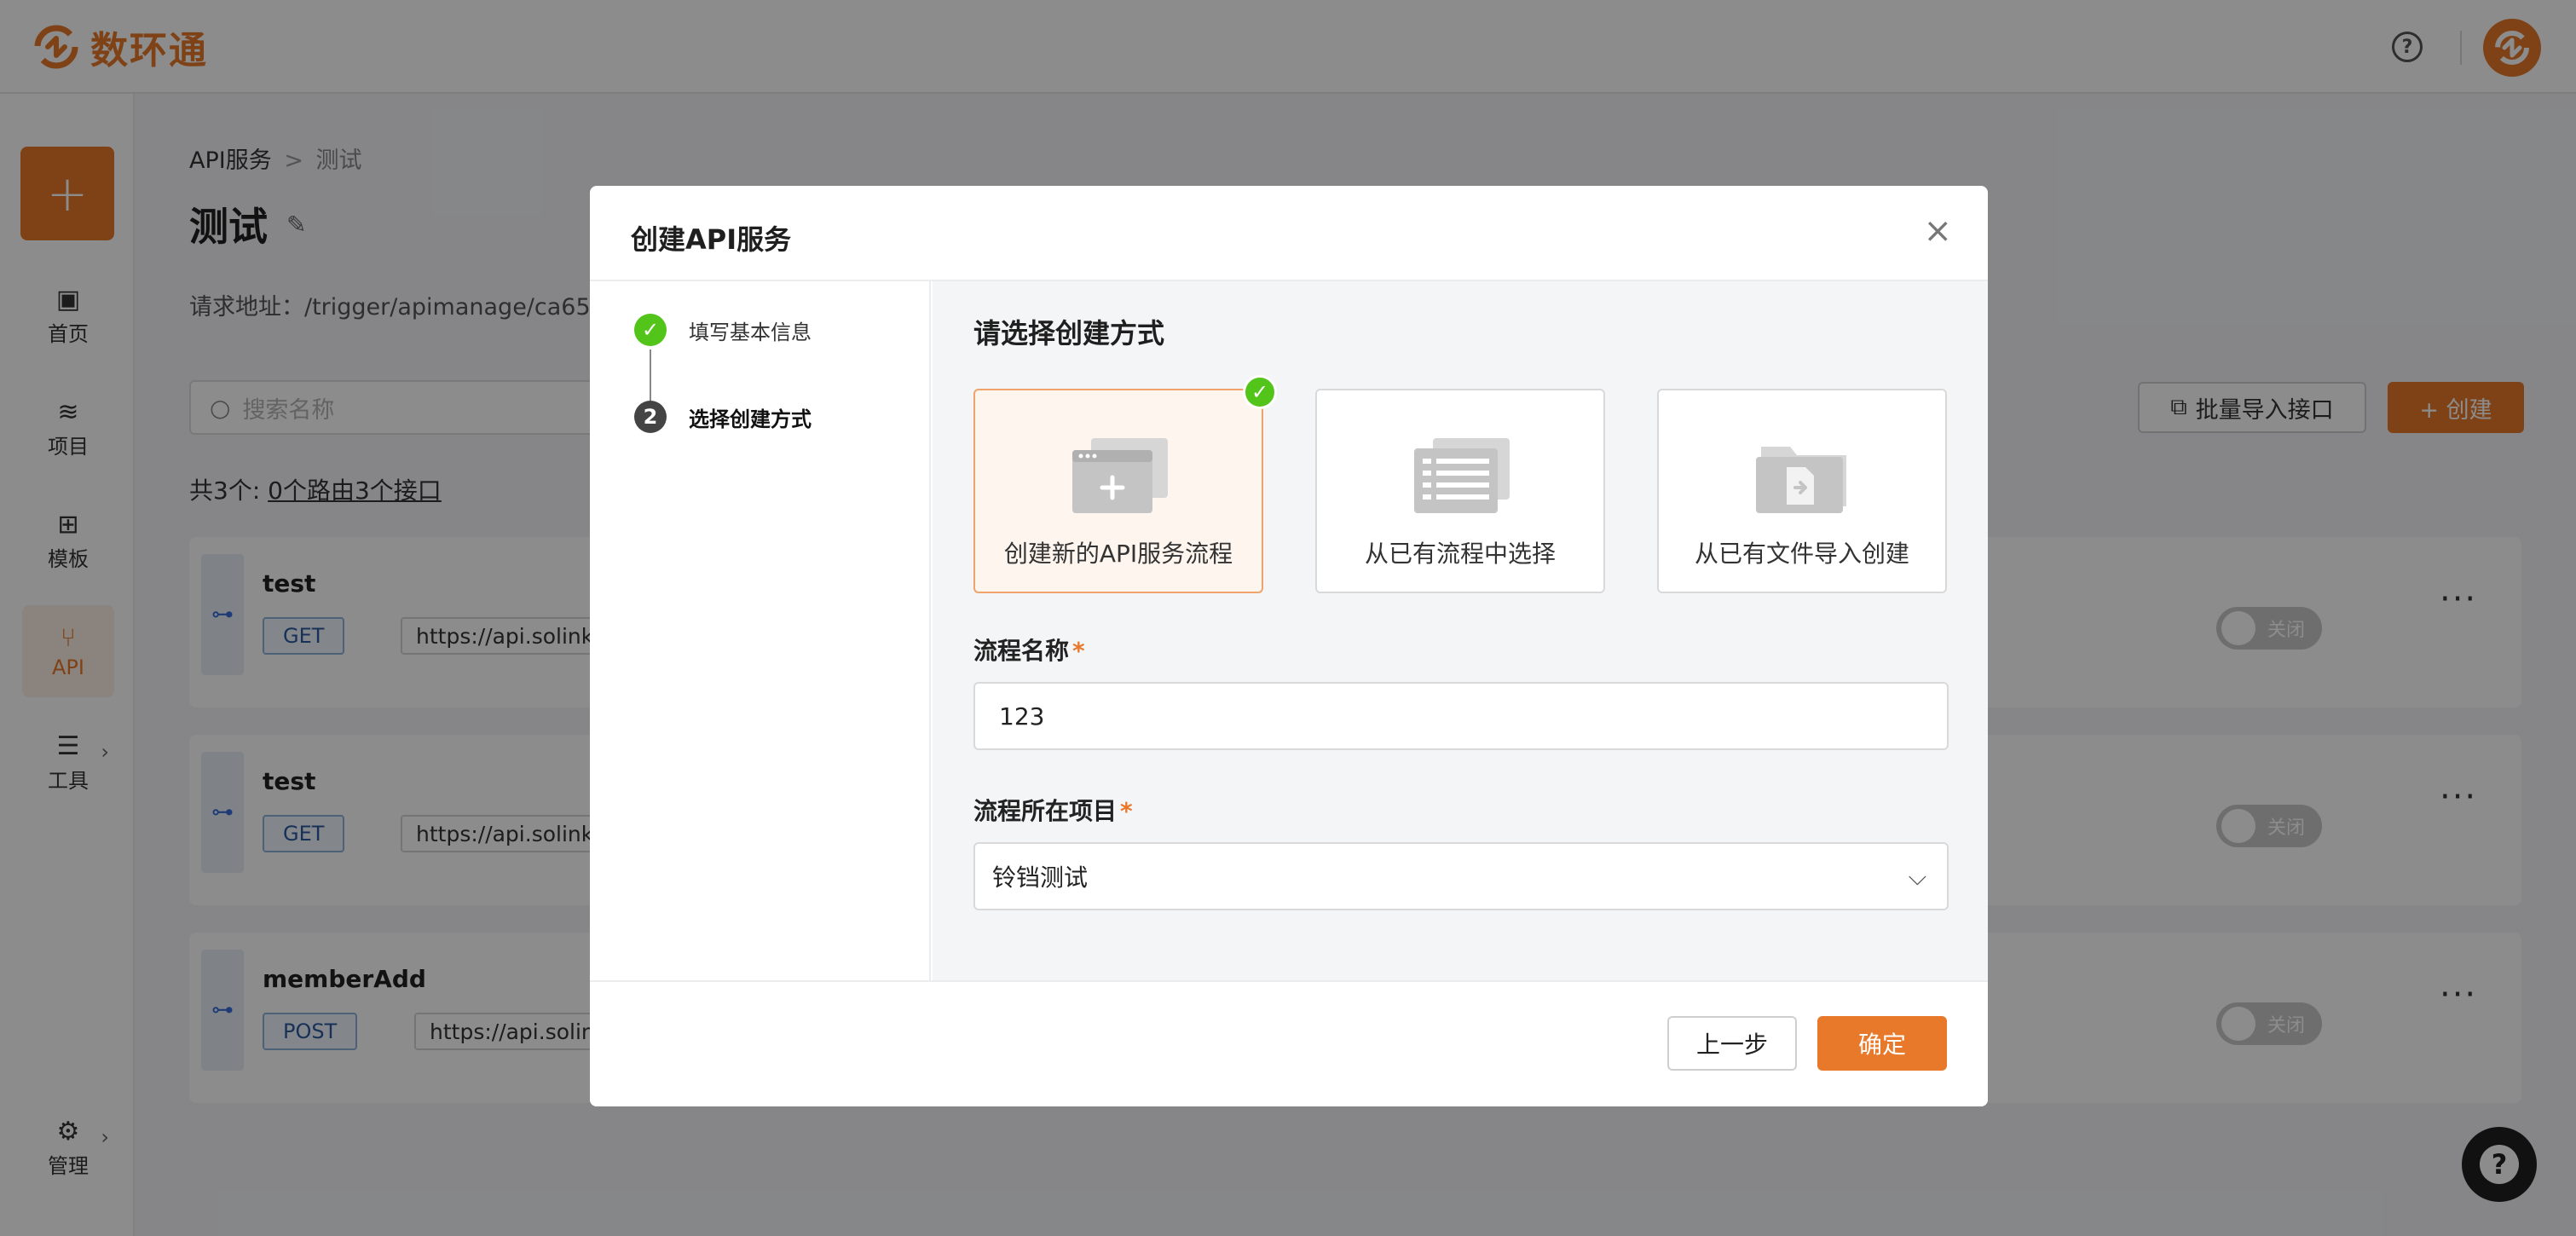 This screenshot has width=2576, height=1236. Describe the element at coordinates (650, 330) in the screenshot. I see `check-icon: ✓` at that location.